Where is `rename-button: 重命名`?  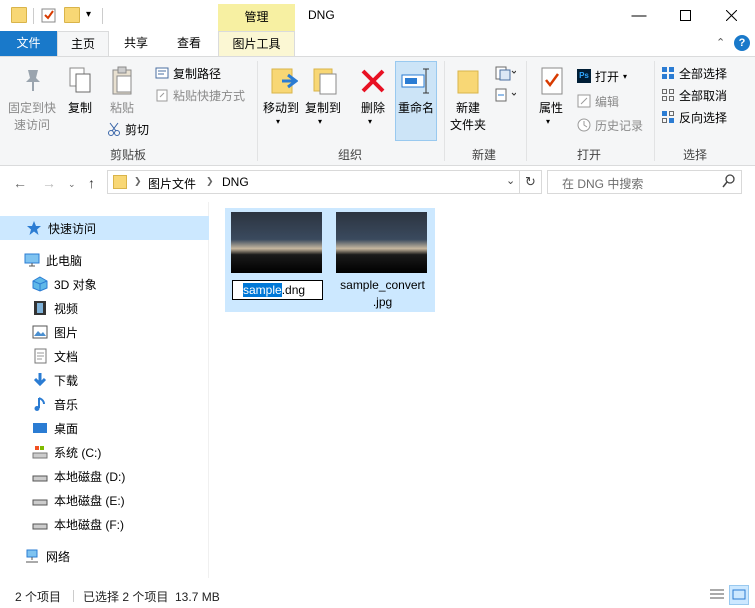 rename-button: 重命名 is located at coordinates (416, 108).